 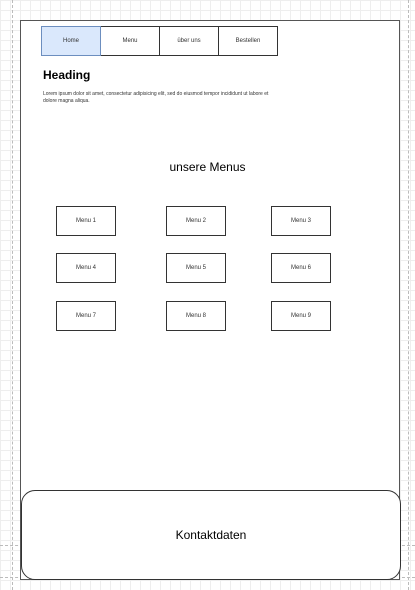 What do you see at coordinates (301, 221) in the screenshot?
I see `menu-button-3: Menu 3` at bounding box center [301, 221].